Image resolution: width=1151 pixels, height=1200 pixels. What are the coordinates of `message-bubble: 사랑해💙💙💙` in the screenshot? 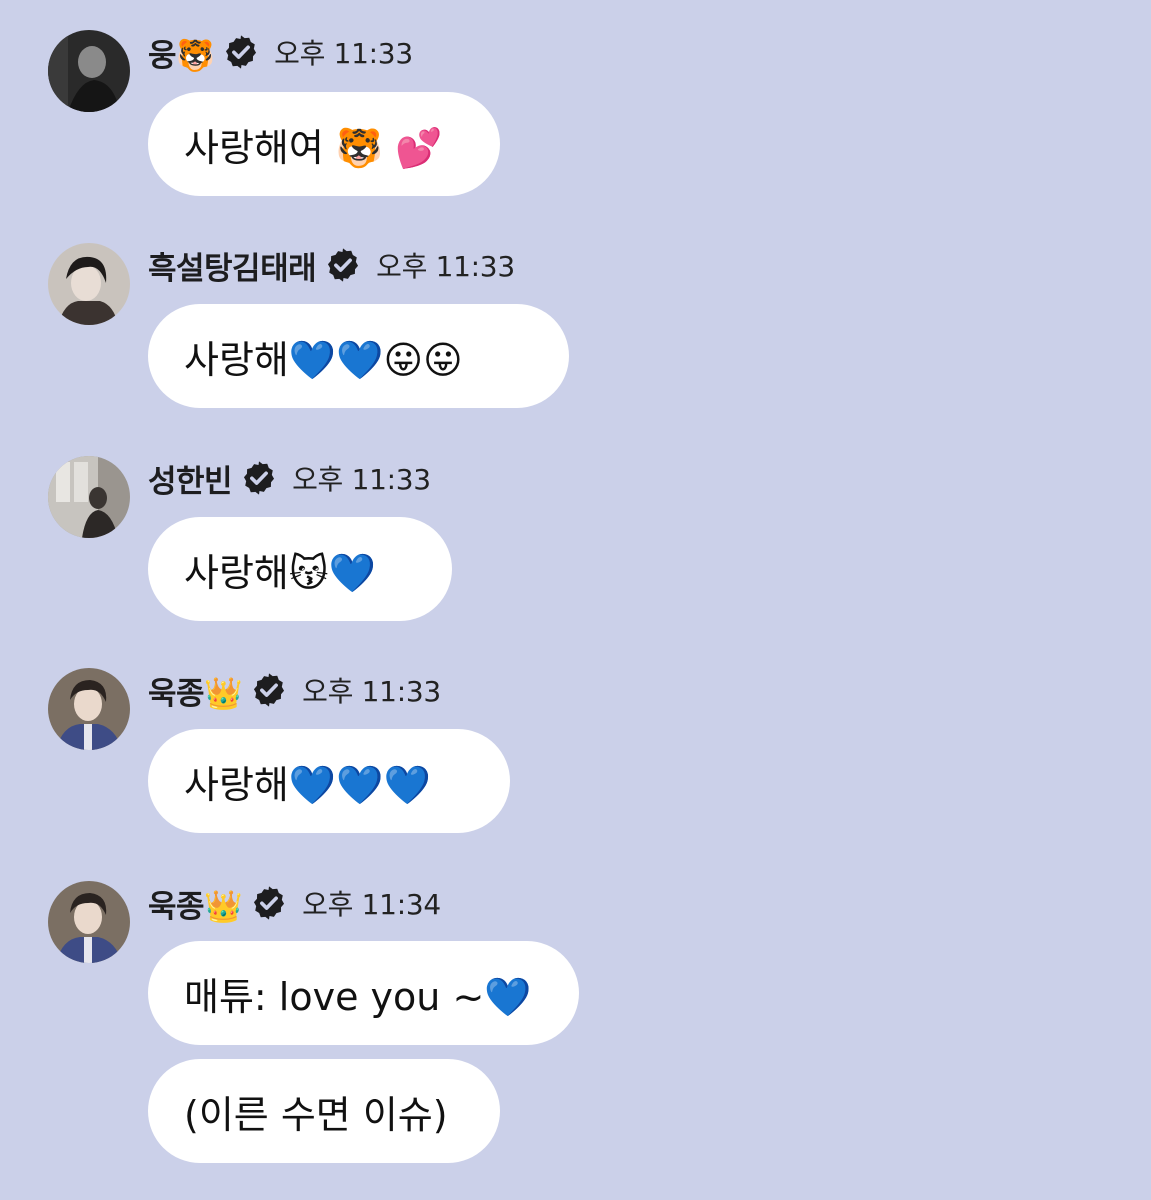 It's located at (329, 781).